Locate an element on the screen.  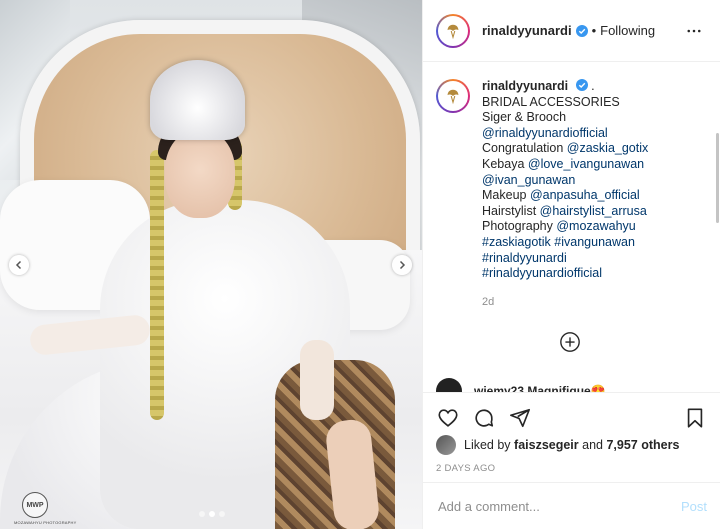
caption-line: Congratulation @zaskia_gotix is located at coordinates (565, 149).